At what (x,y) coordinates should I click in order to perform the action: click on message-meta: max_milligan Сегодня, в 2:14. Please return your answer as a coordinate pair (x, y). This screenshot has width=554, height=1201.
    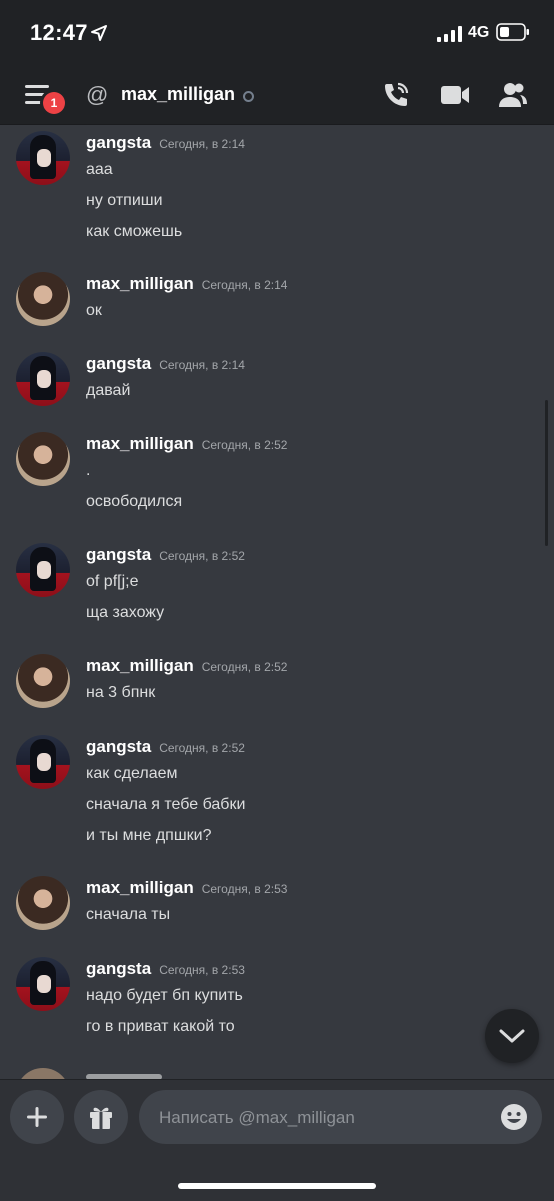
    Looking at the image, I should click on (186, 284).